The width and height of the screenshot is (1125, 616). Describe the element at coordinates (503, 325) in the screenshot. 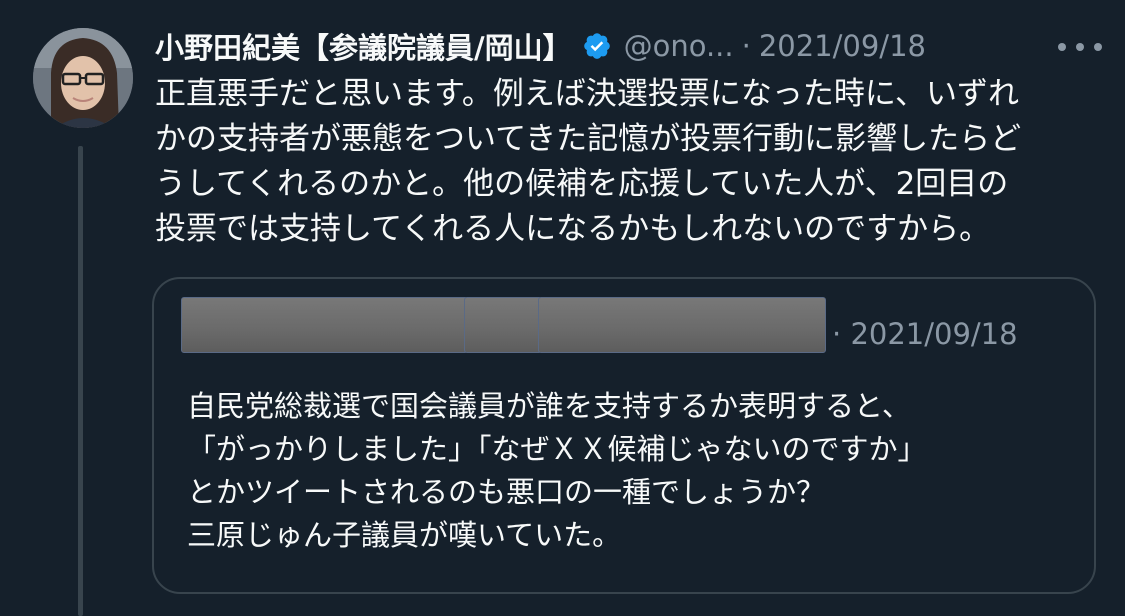

I see `redacted-badge` at that location.